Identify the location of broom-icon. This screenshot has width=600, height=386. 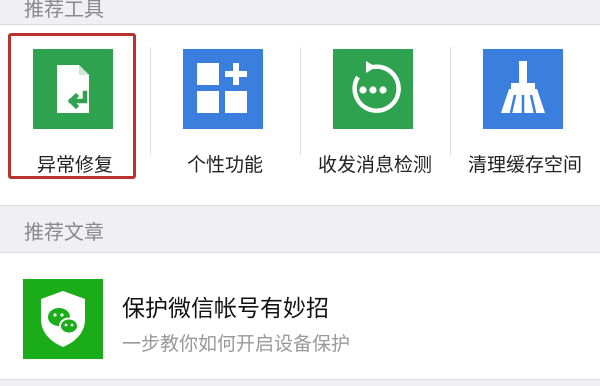
(523, 89).